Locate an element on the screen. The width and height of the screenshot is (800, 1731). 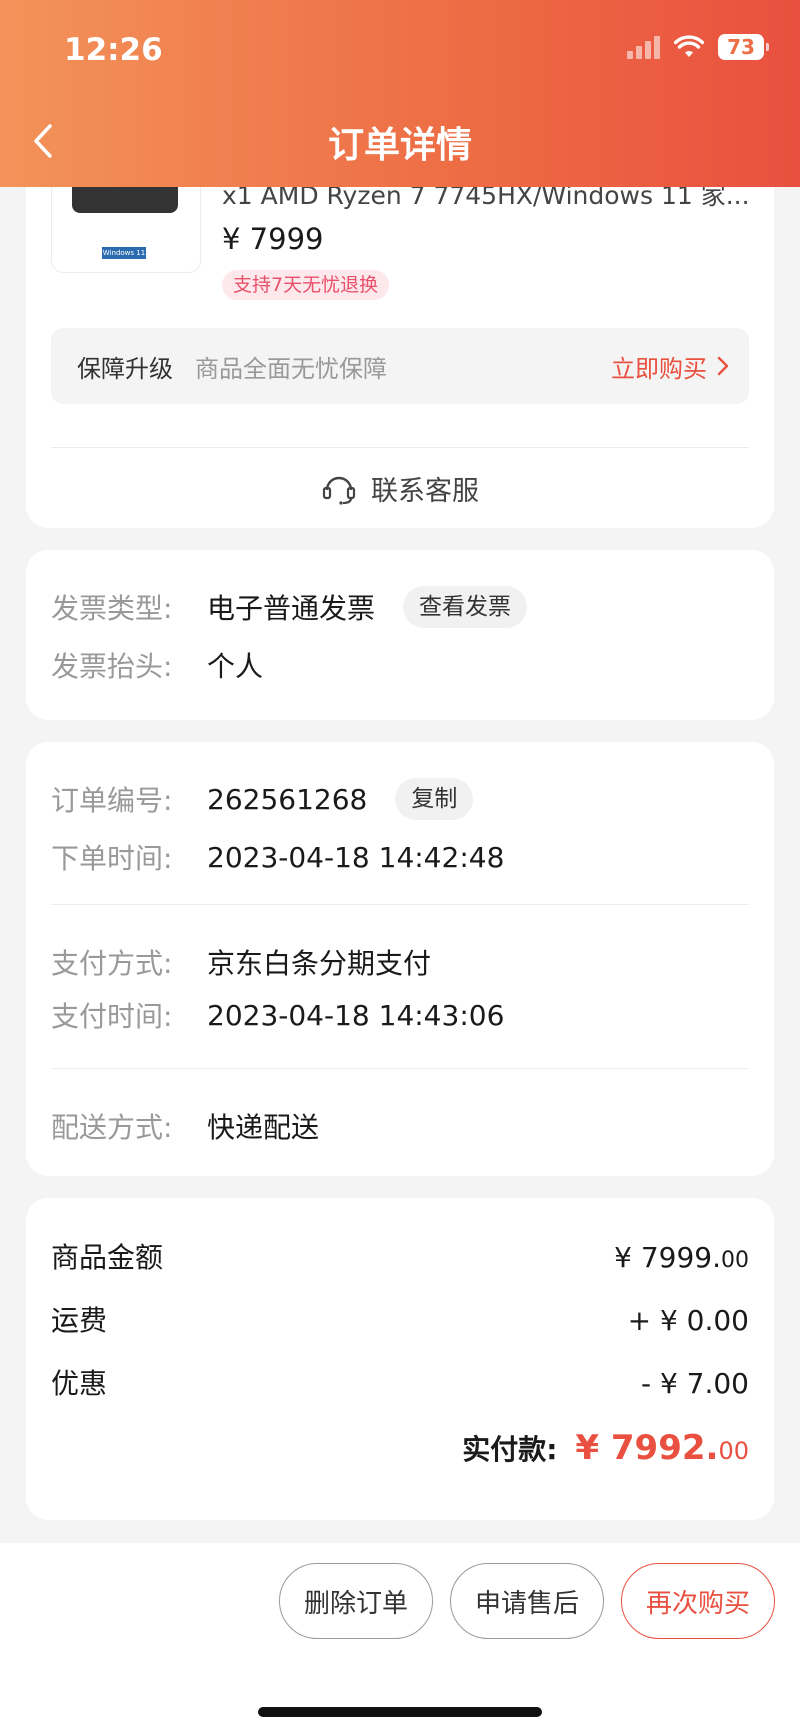
protection-upgrade-bar: 保障升级 商品全面无忧保障 立即购买 is located at coordinates (400, 366).